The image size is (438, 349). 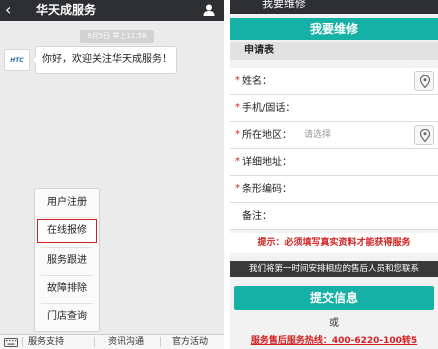 I want to click on field-label: 详细地址：, so click(x=267, y=162).